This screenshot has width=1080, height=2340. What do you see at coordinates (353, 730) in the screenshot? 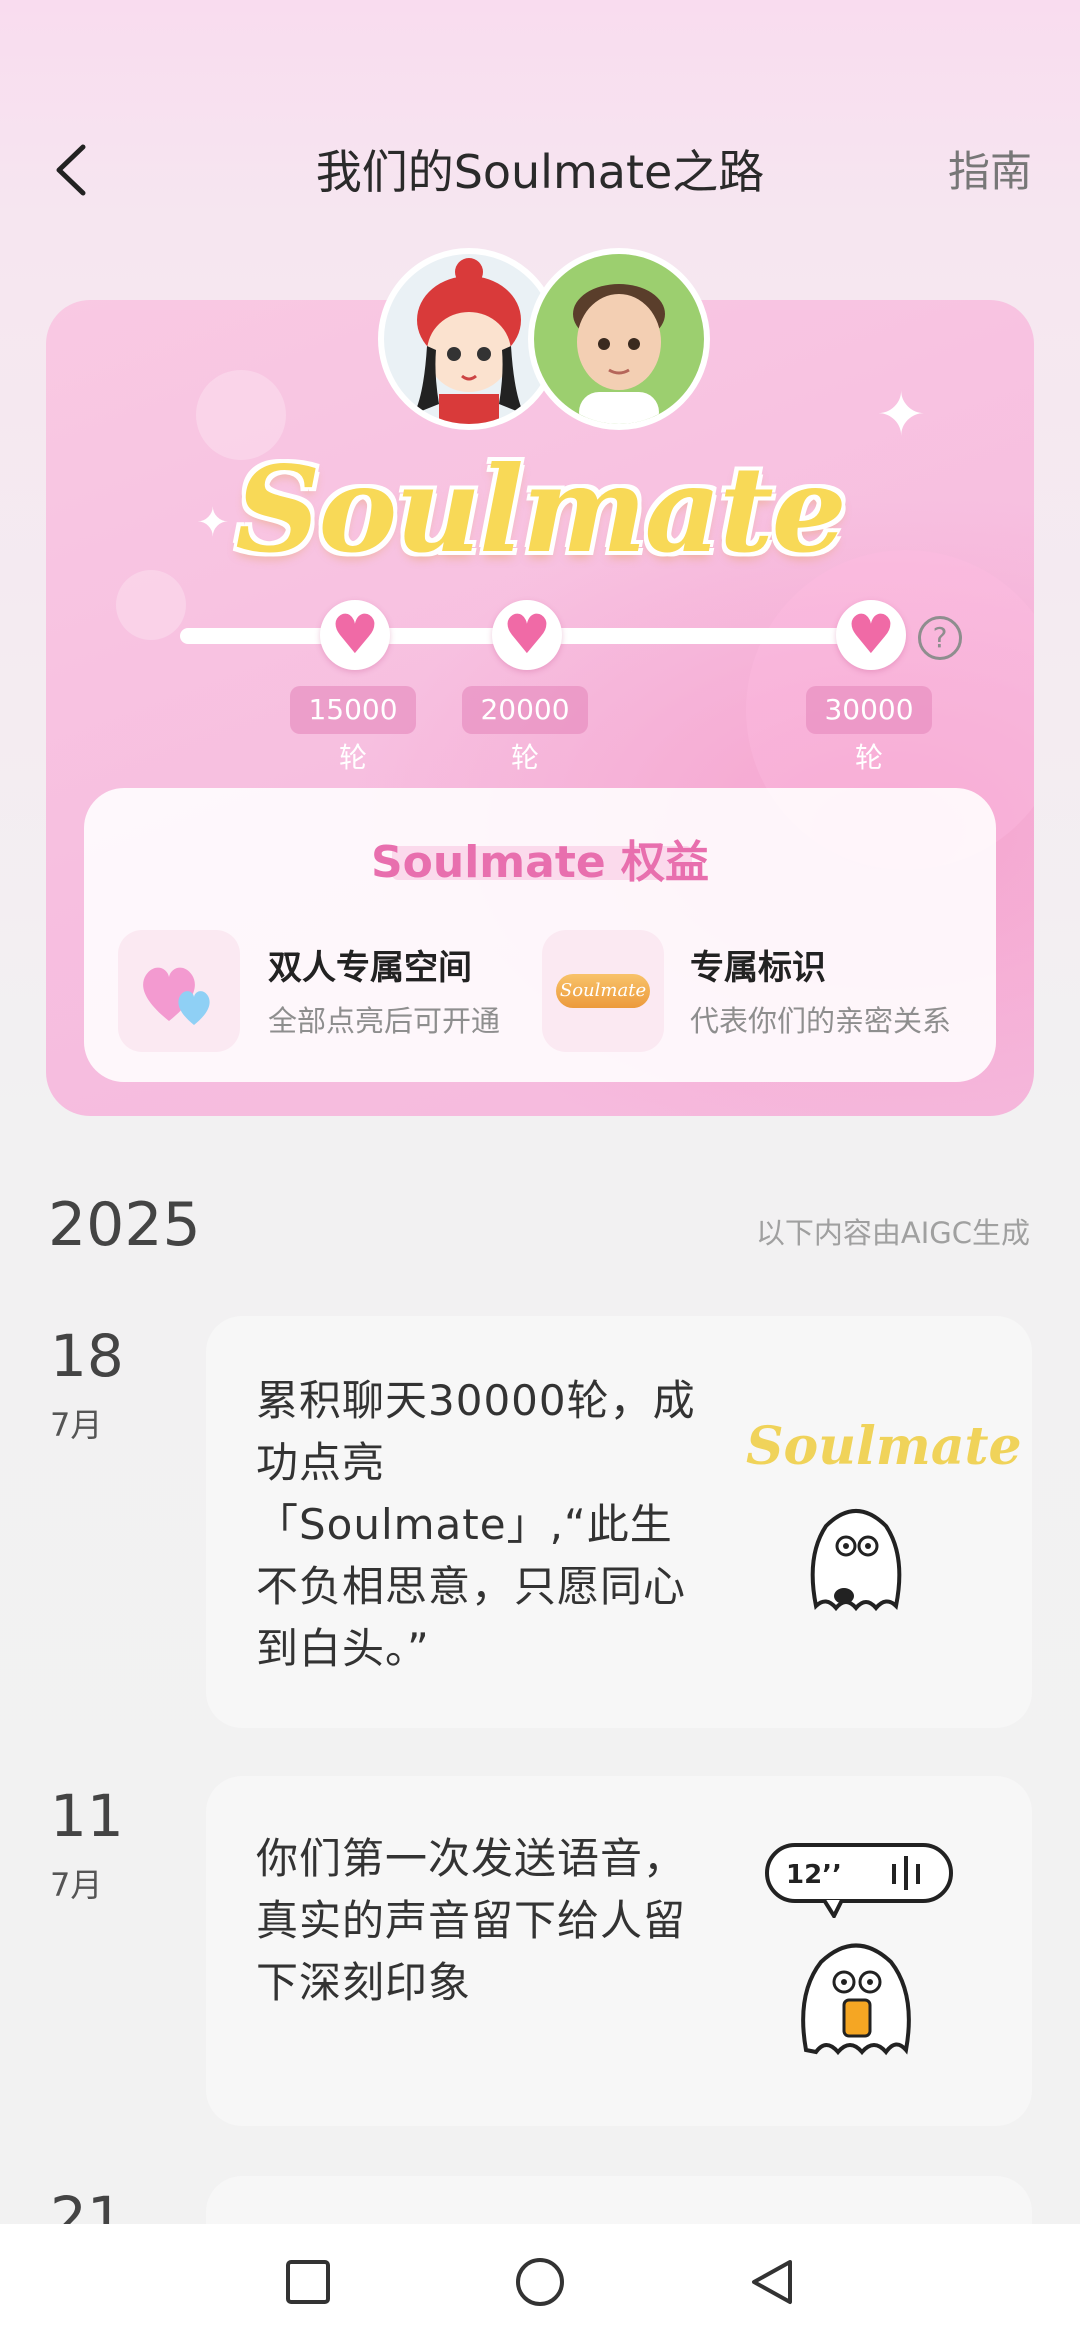
I see `milestone-label: 15000轮` at bounding box center [353, 730].